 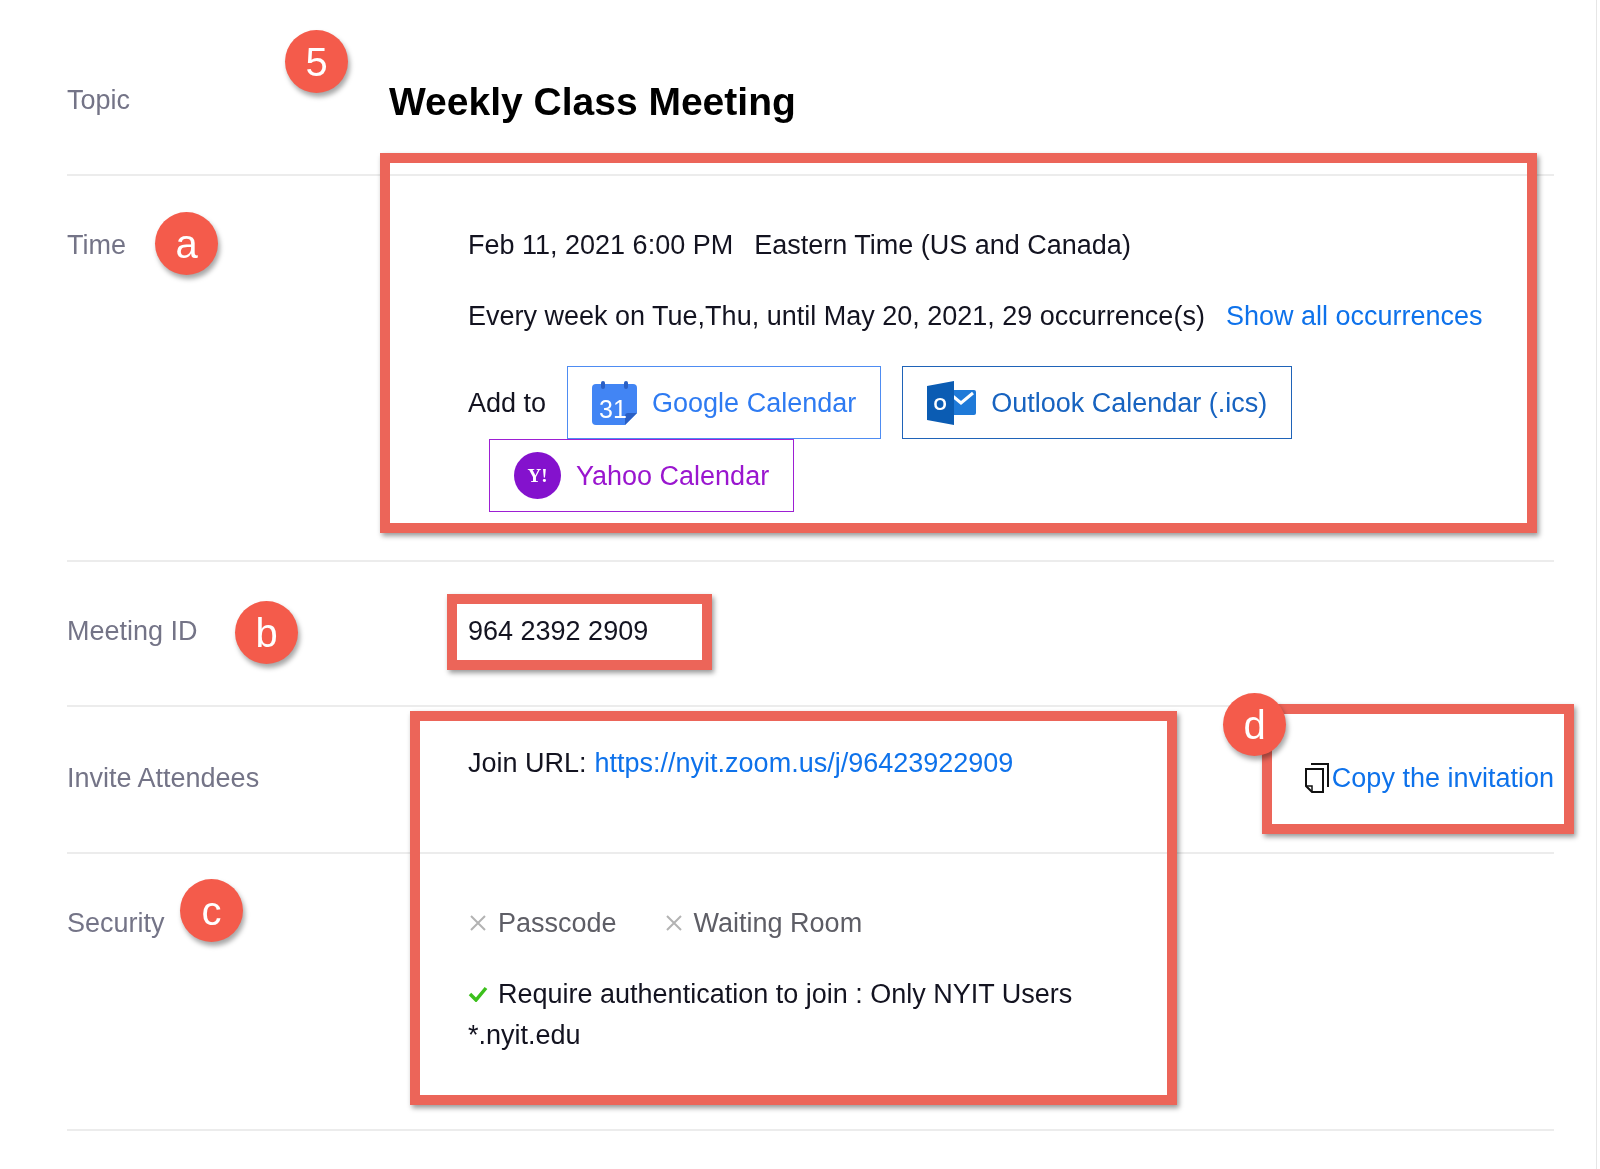 I want to click on security-option-label: Passcode, so click(x=557, y=923).